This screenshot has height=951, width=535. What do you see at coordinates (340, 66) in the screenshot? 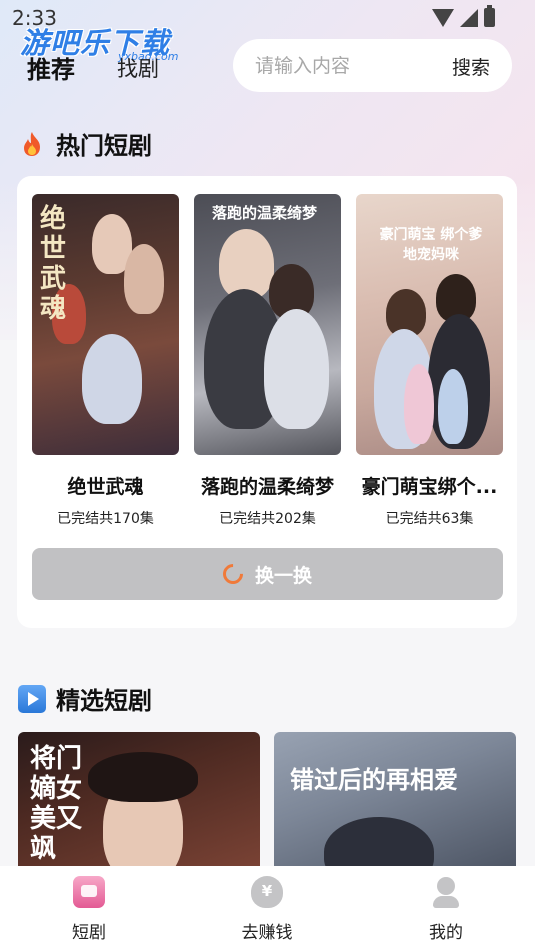
I see `search-input` at bounding box center [340, 66].